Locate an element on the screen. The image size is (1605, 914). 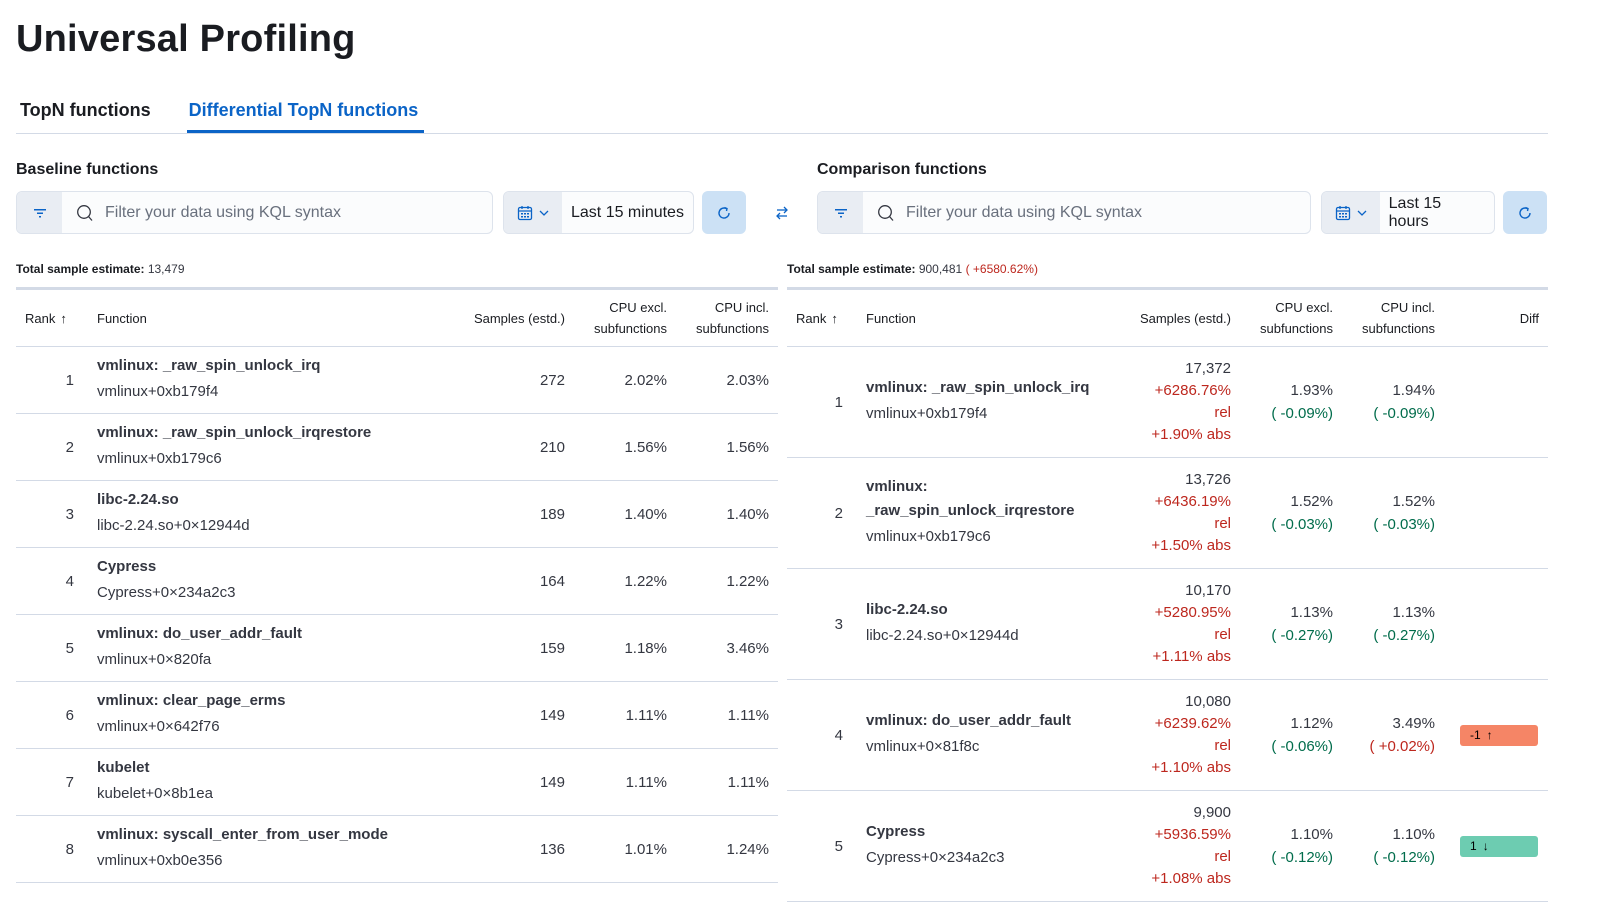
samples-cell: 272 is located at coordinates (500, 380).